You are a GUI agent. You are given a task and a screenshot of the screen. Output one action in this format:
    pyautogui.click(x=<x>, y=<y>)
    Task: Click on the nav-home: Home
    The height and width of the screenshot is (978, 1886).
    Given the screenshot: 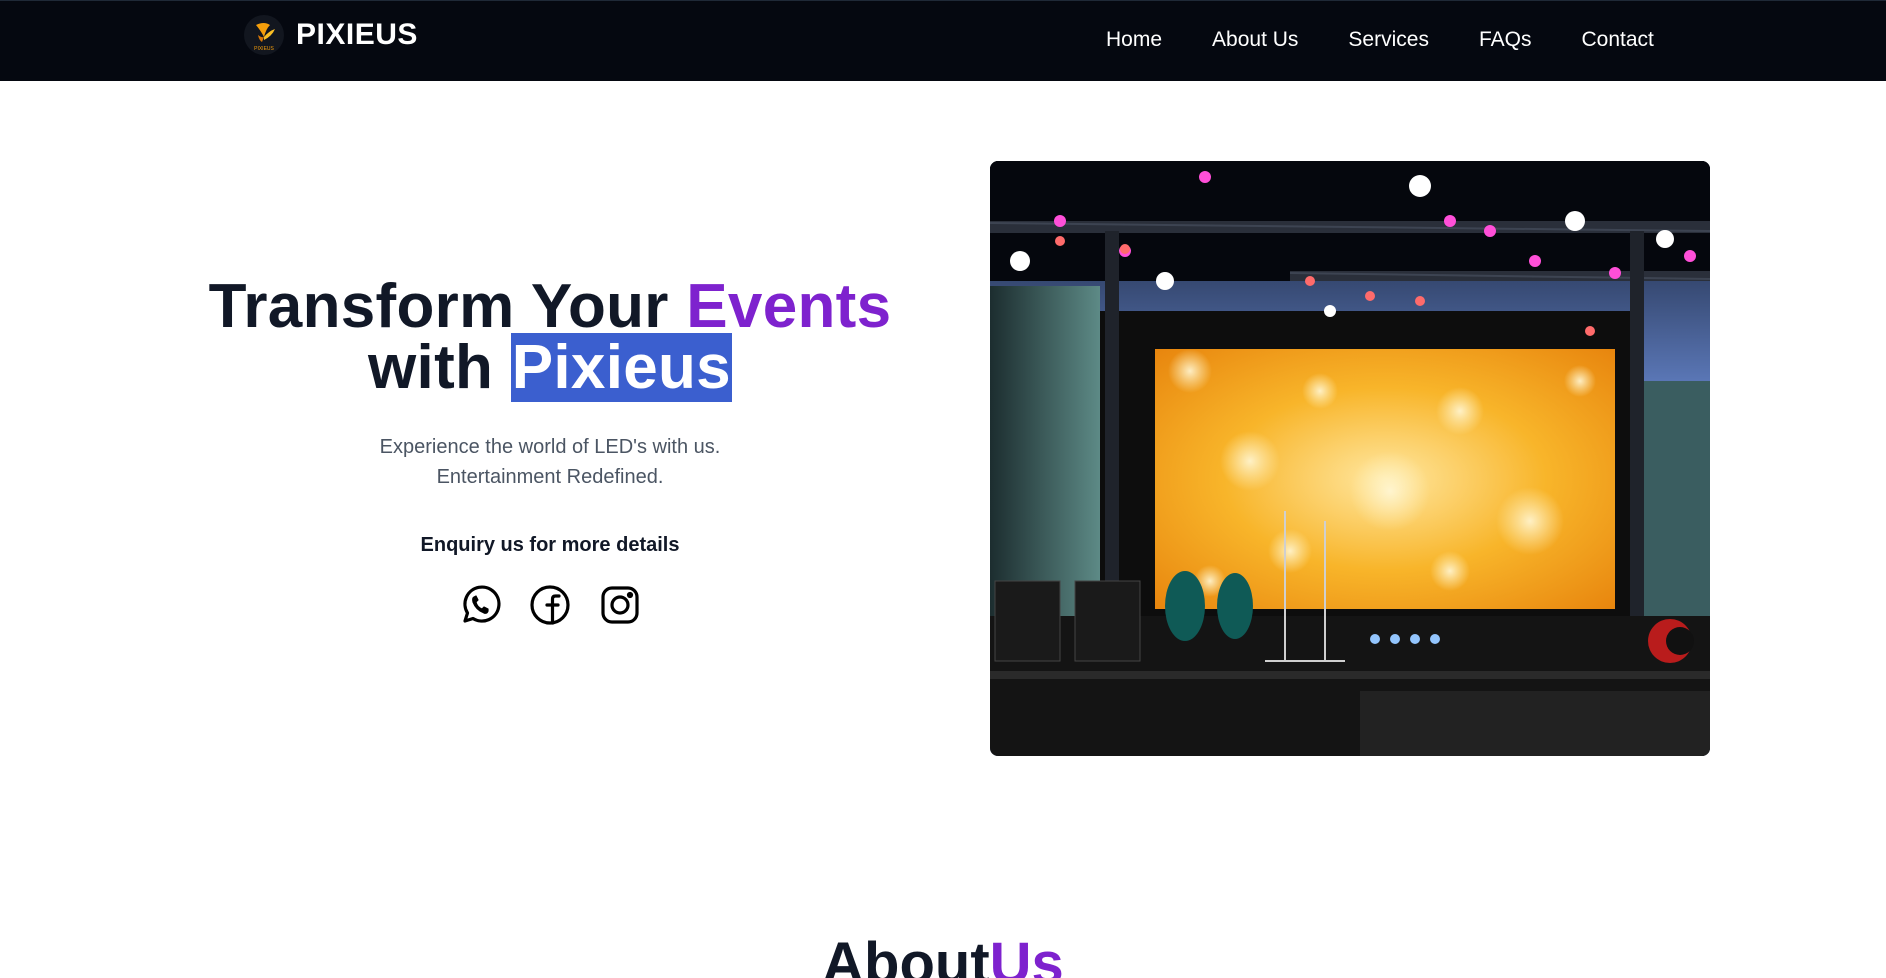 What is the action you would take?
    pyautogui.click(x=1134, y=40)
    